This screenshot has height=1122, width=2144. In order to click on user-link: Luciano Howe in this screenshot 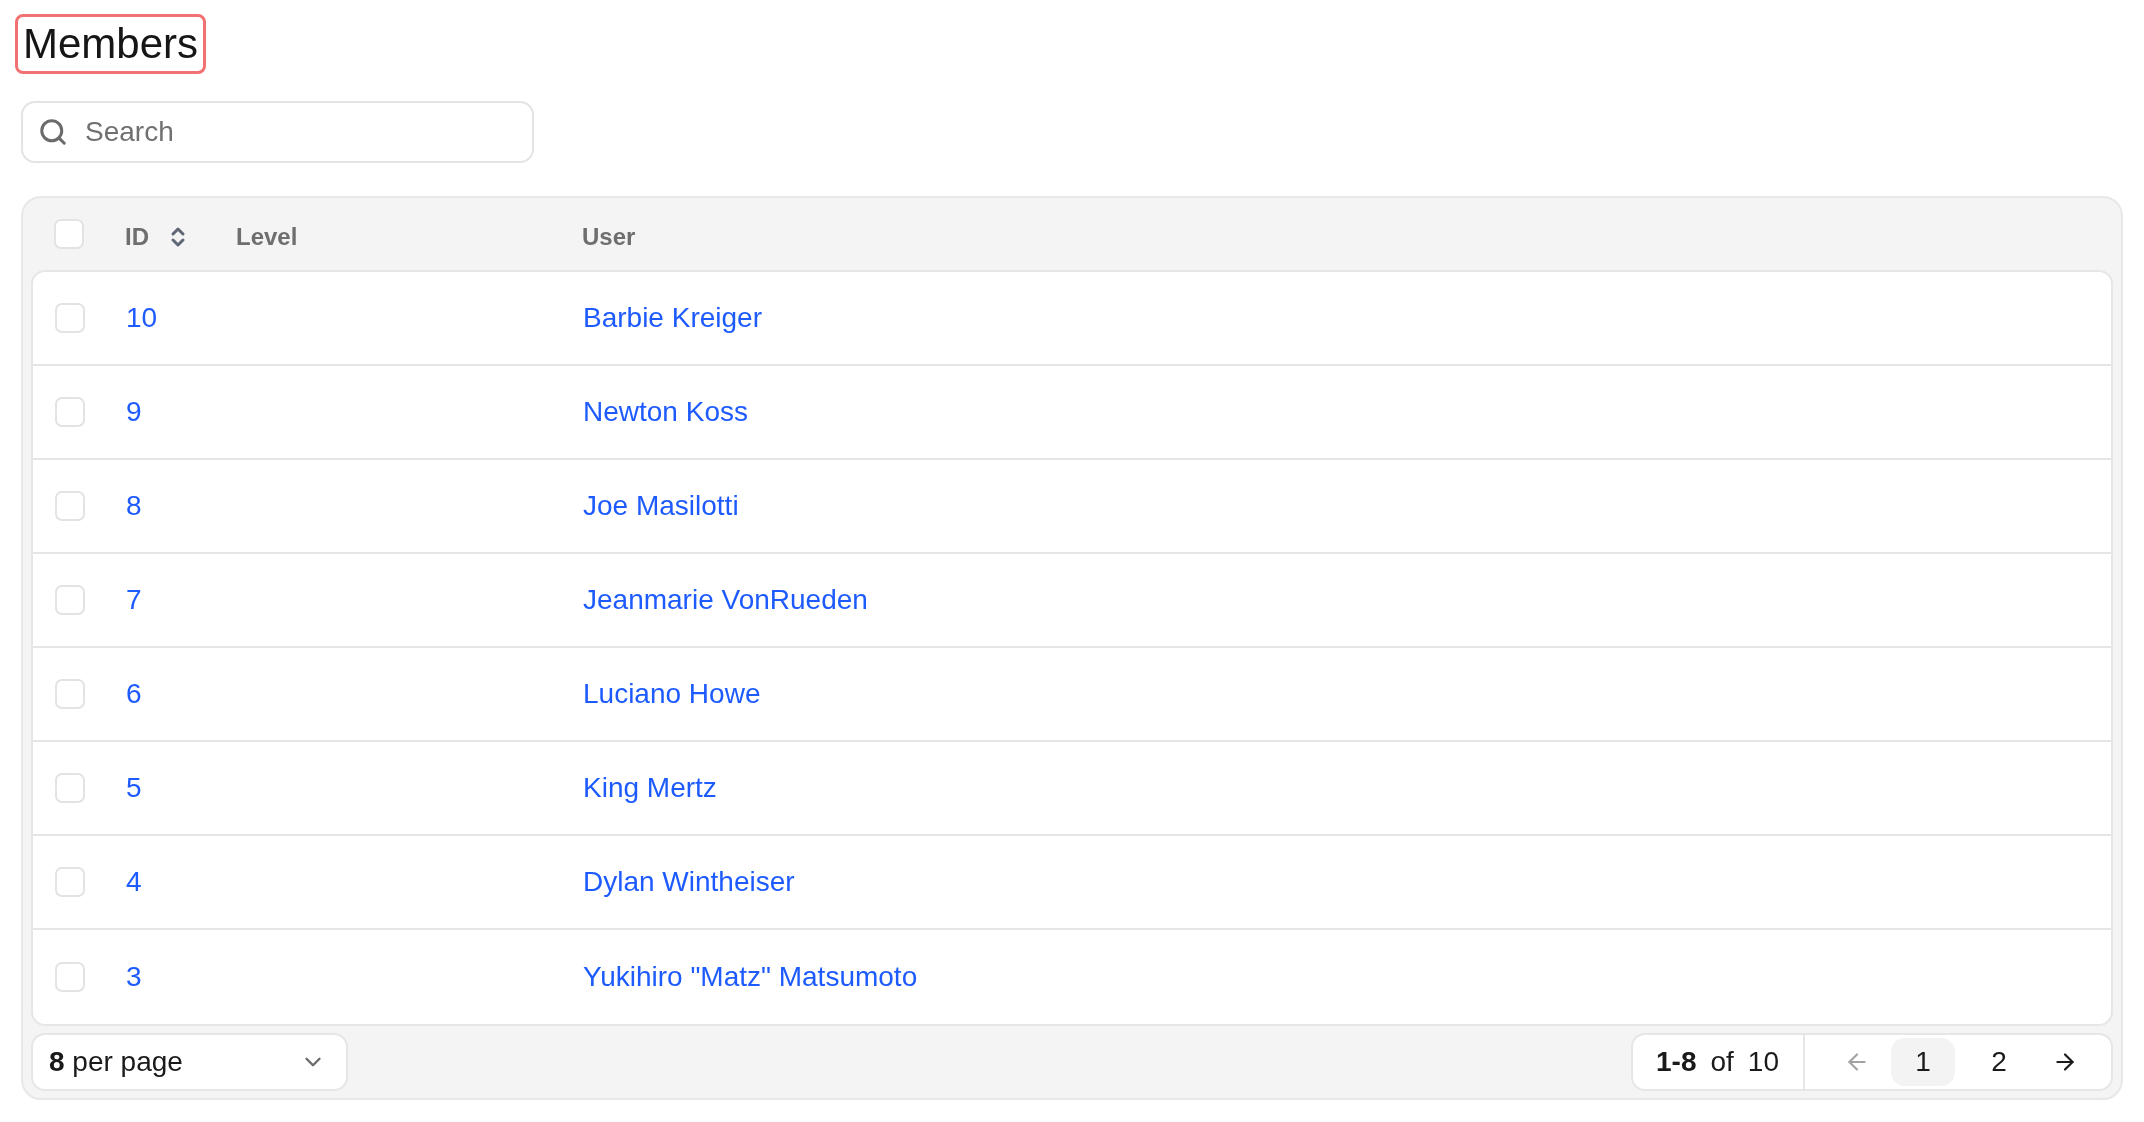, I will do `click(672, 694)`.